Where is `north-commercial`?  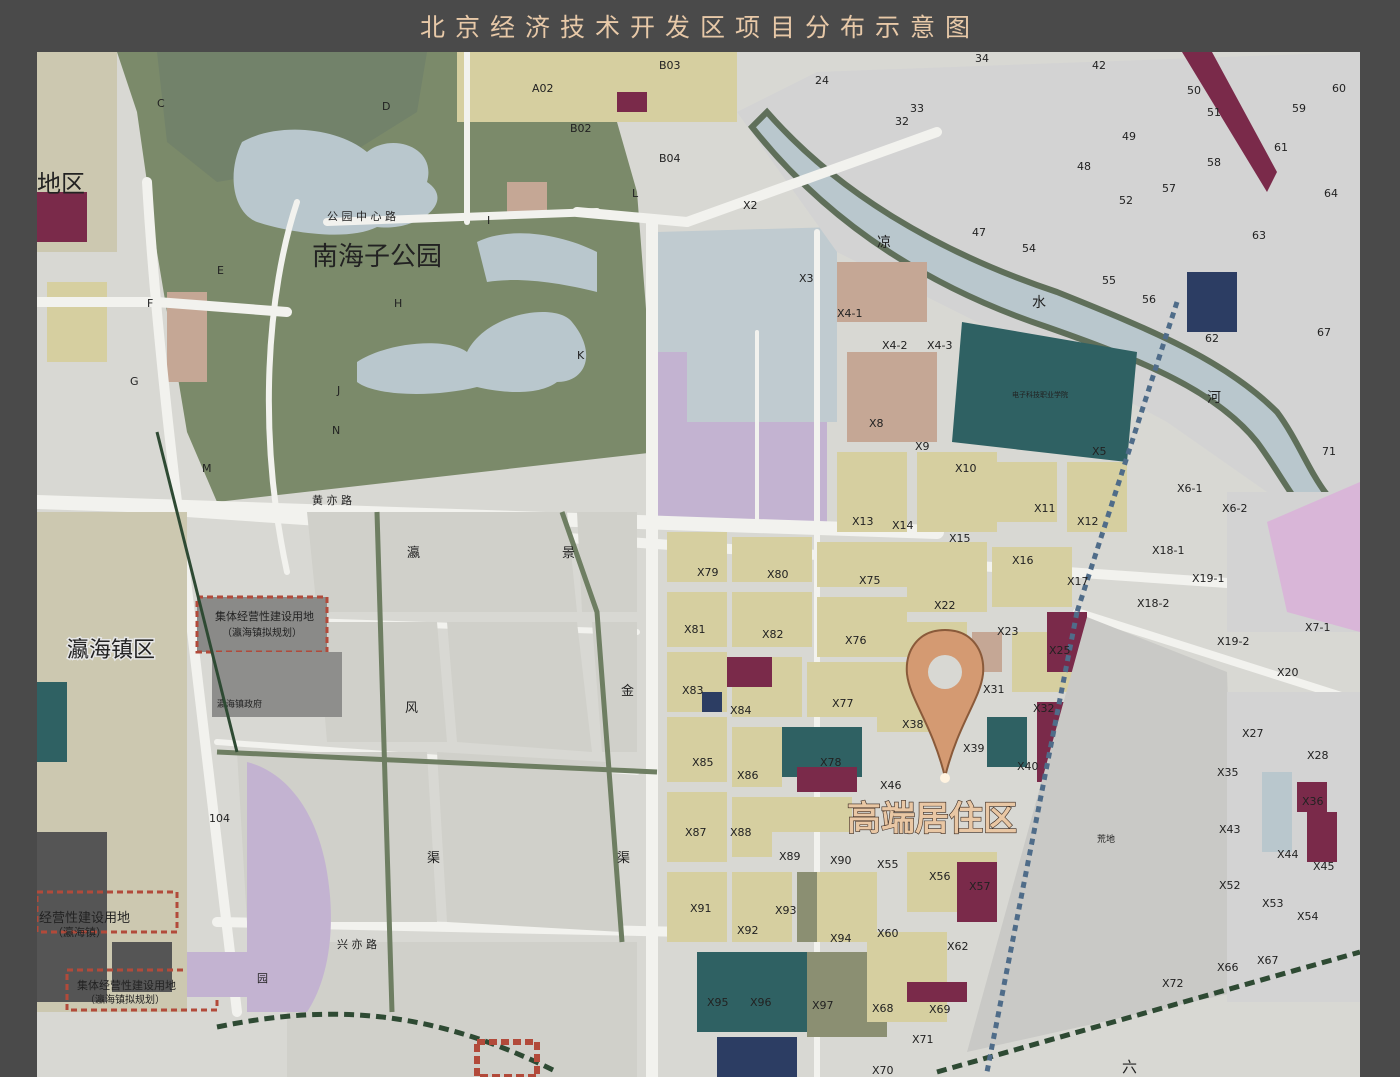 north-commercial is located at coordinates (632, 102).